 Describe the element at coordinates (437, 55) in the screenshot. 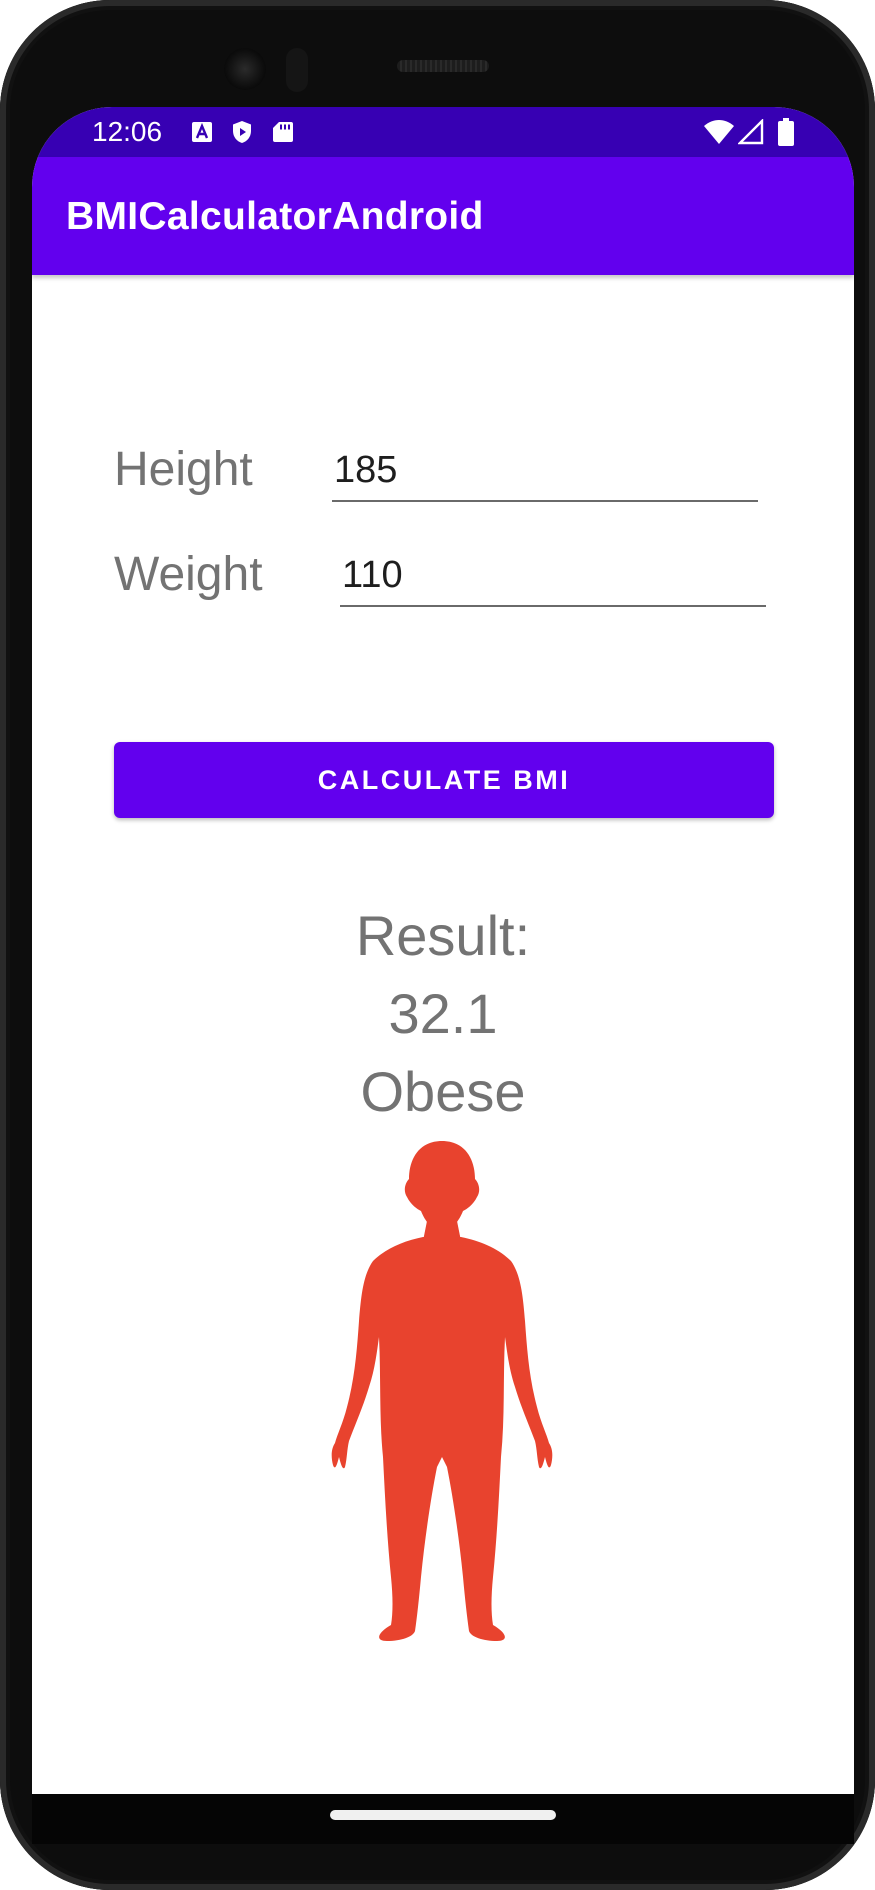

I see `top-bezel` at that location.